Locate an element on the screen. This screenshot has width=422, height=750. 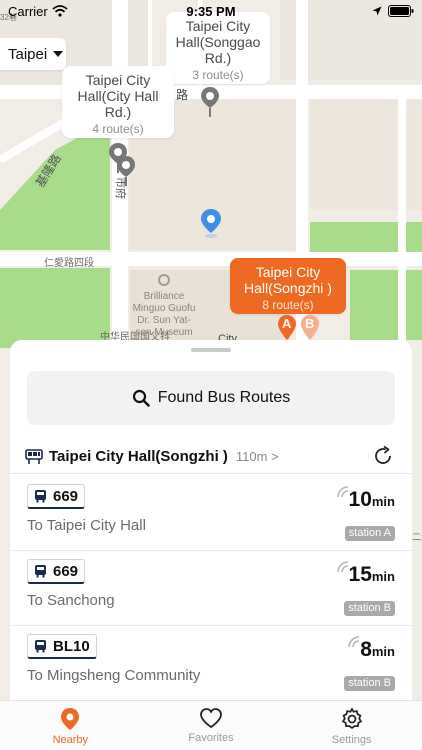
map-stop-route-count: 3 route(s) is located at coordinates (218, 75).